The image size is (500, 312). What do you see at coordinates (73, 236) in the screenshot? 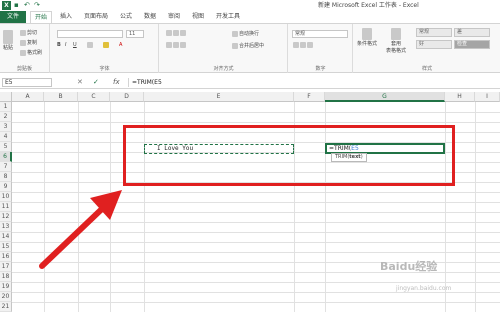
I see `arrow-shaft` at bounding box center [73, 236].